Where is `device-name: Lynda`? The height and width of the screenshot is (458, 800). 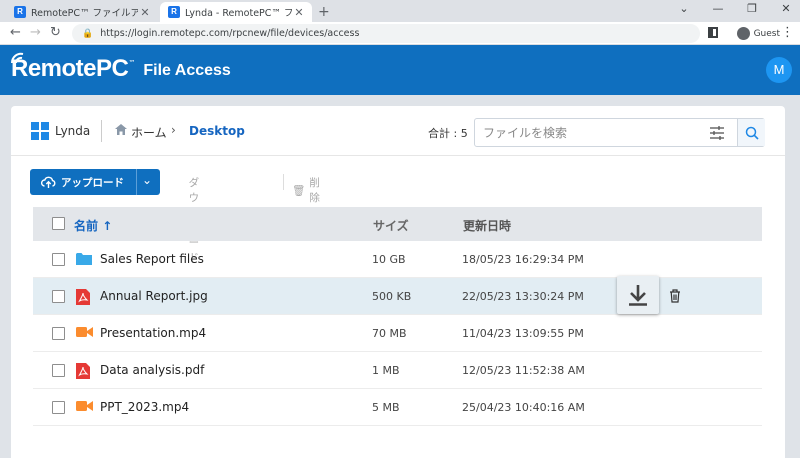 device-name: Lynda is located at coordinates (73, 131).